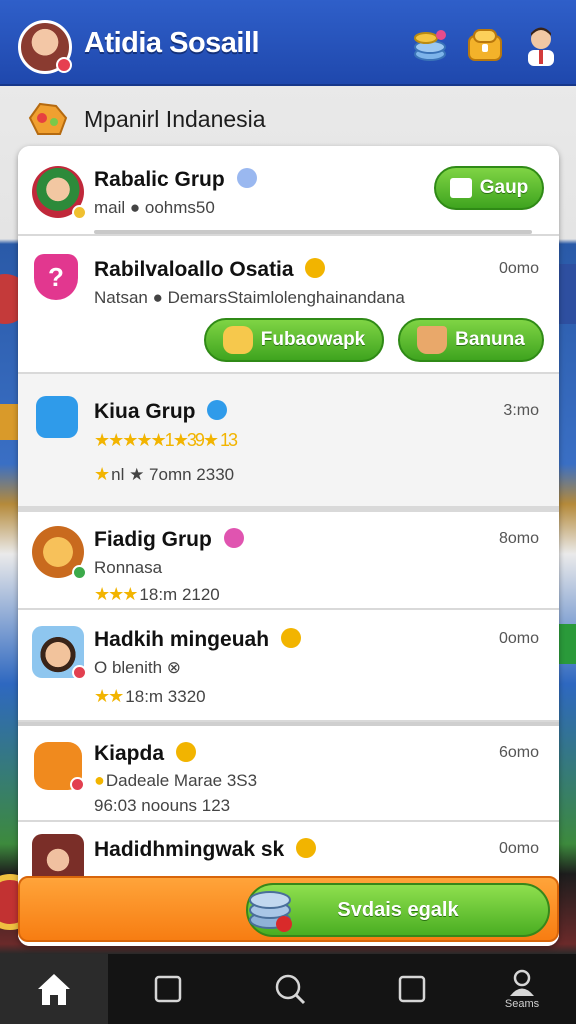 The image size is (576, 1024). I want to click on join-group-label: Gaup, so click(504, 187).